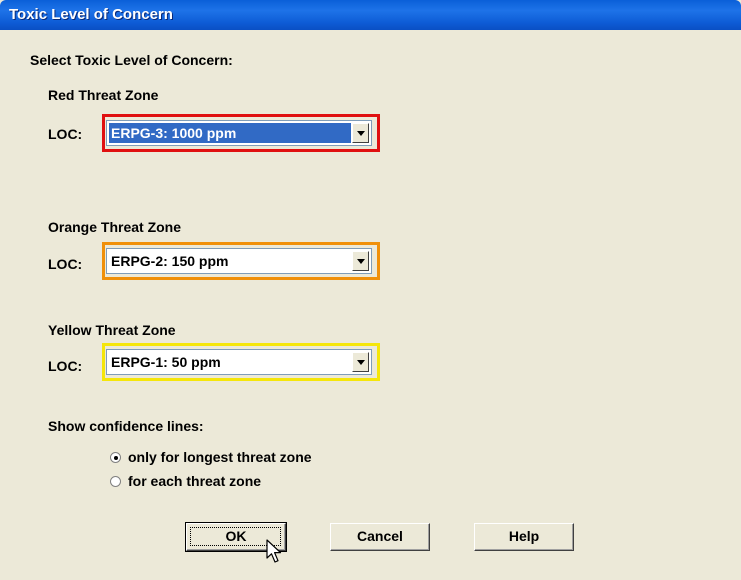  I want to click on help-button: Help, so click(524, 537).